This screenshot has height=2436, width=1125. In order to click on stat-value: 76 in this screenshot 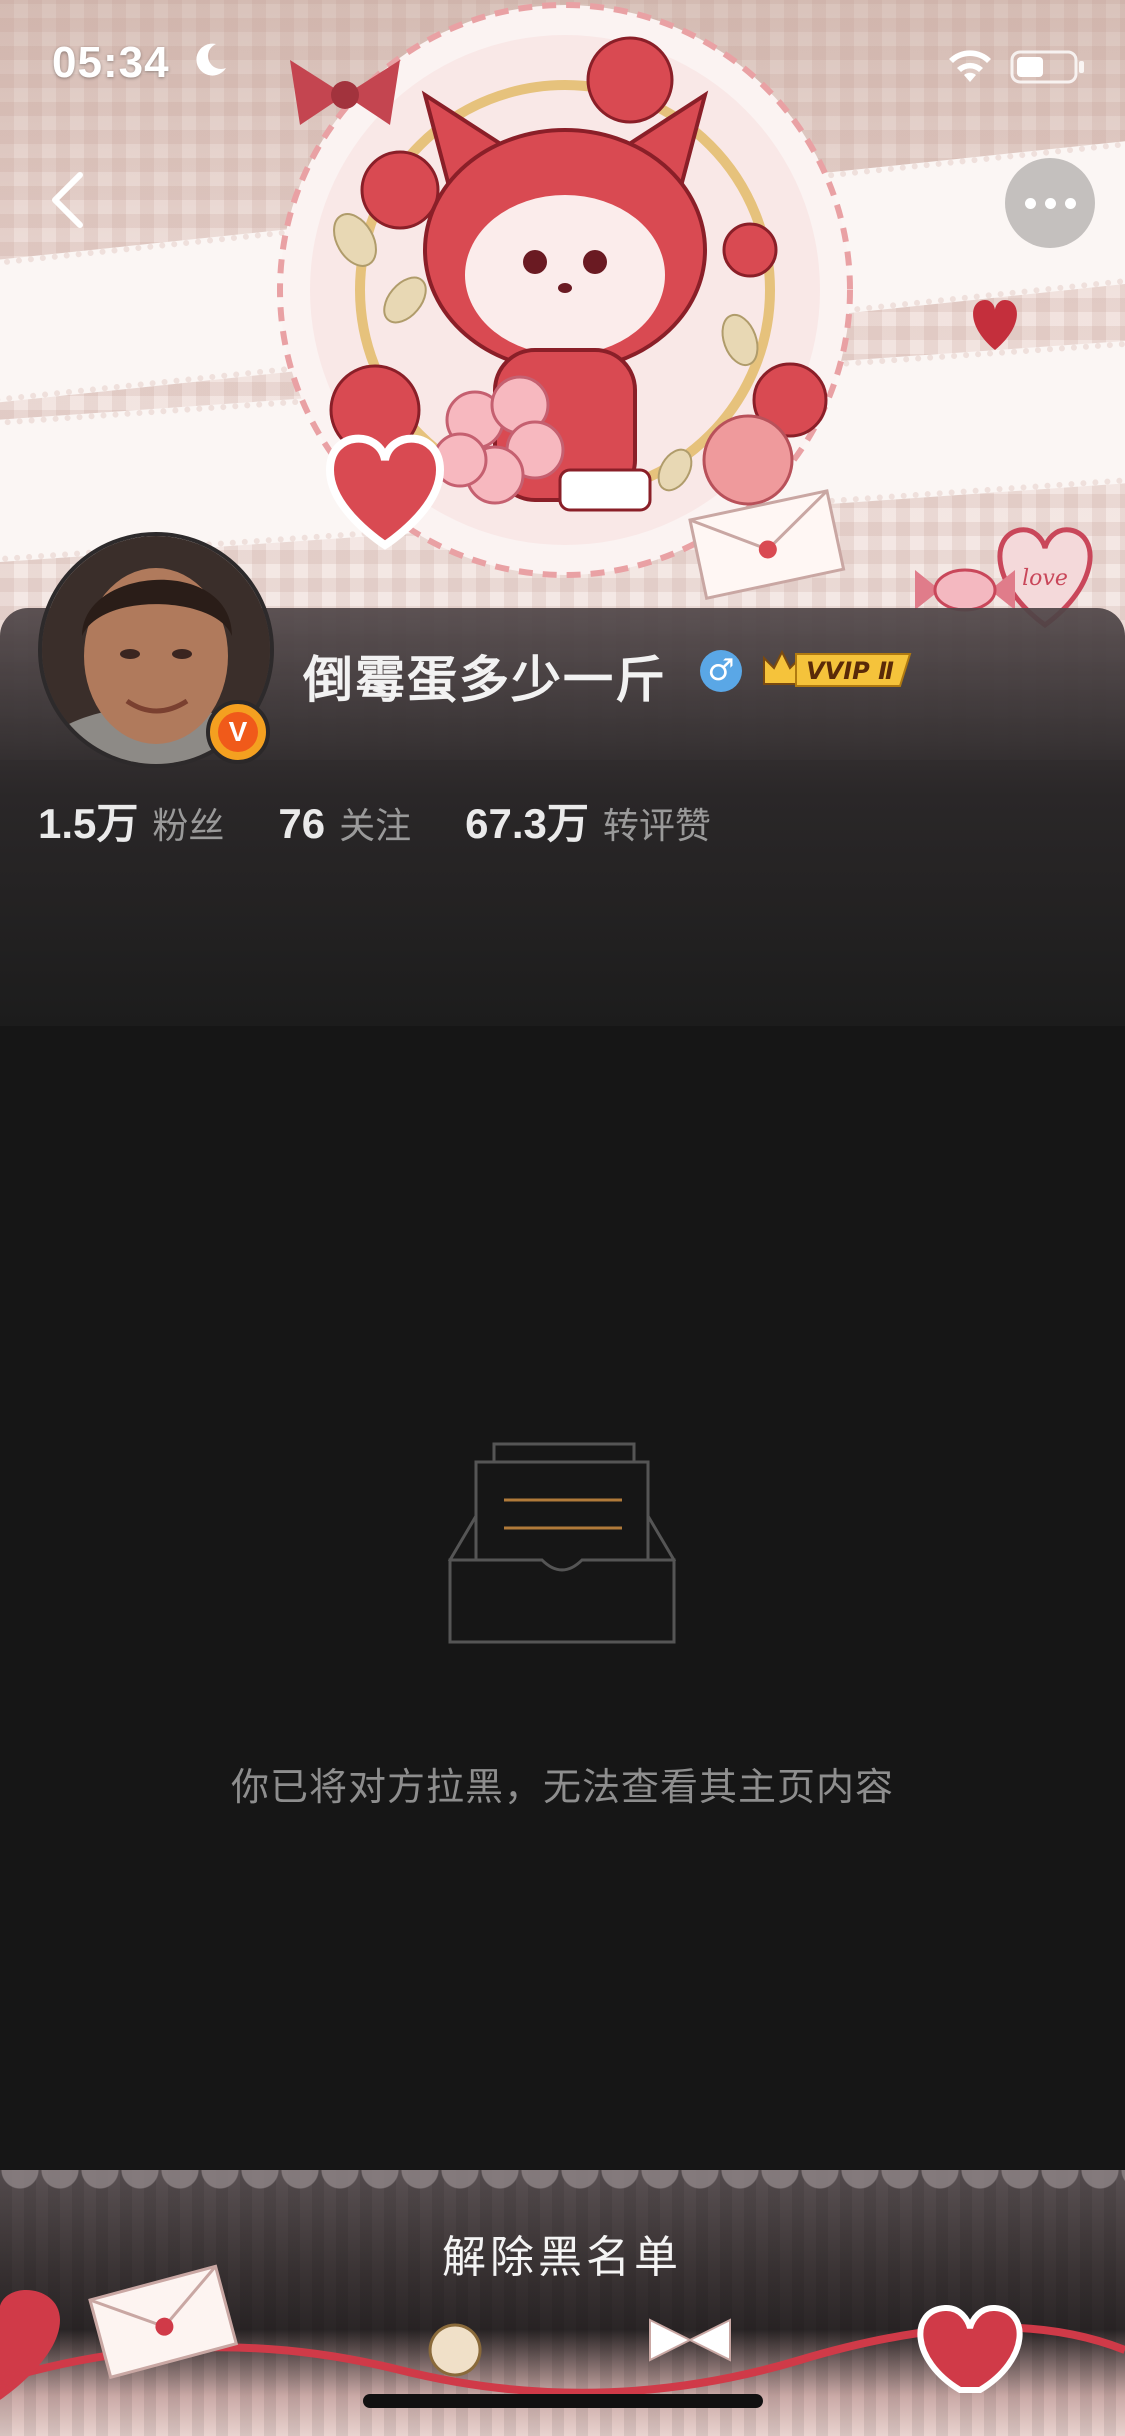, I will do `click(302, 823)`.